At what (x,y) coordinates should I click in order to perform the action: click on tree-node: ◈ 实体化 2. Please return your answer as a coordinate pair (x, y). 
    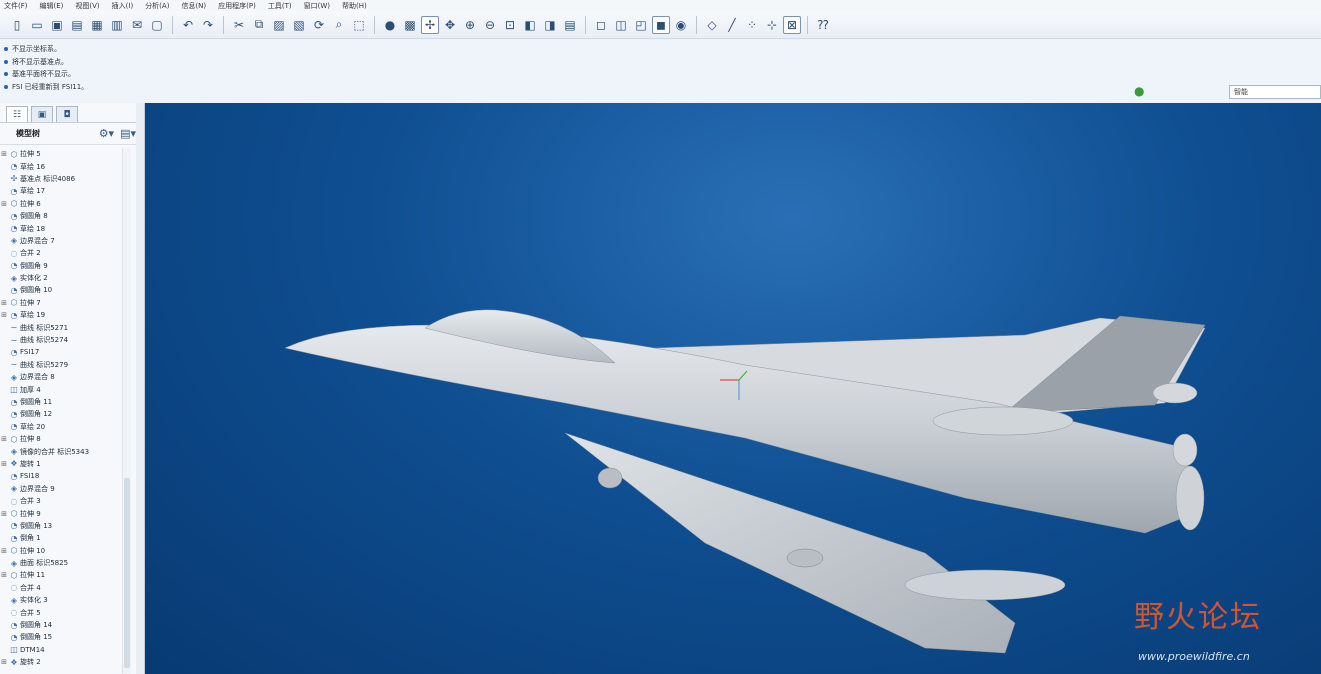
    Looking at the image, I should click on (66, 278).